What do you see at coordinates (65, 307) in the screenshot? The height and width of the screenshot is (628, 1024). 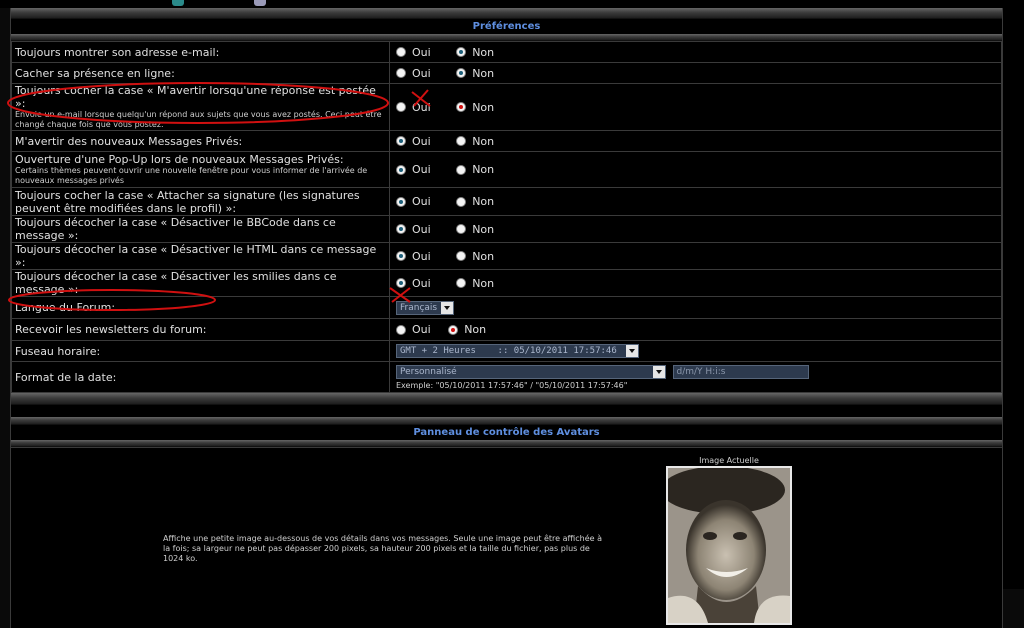 I see `language-label: Langue du Forum:` at bounding box center [65, 307].